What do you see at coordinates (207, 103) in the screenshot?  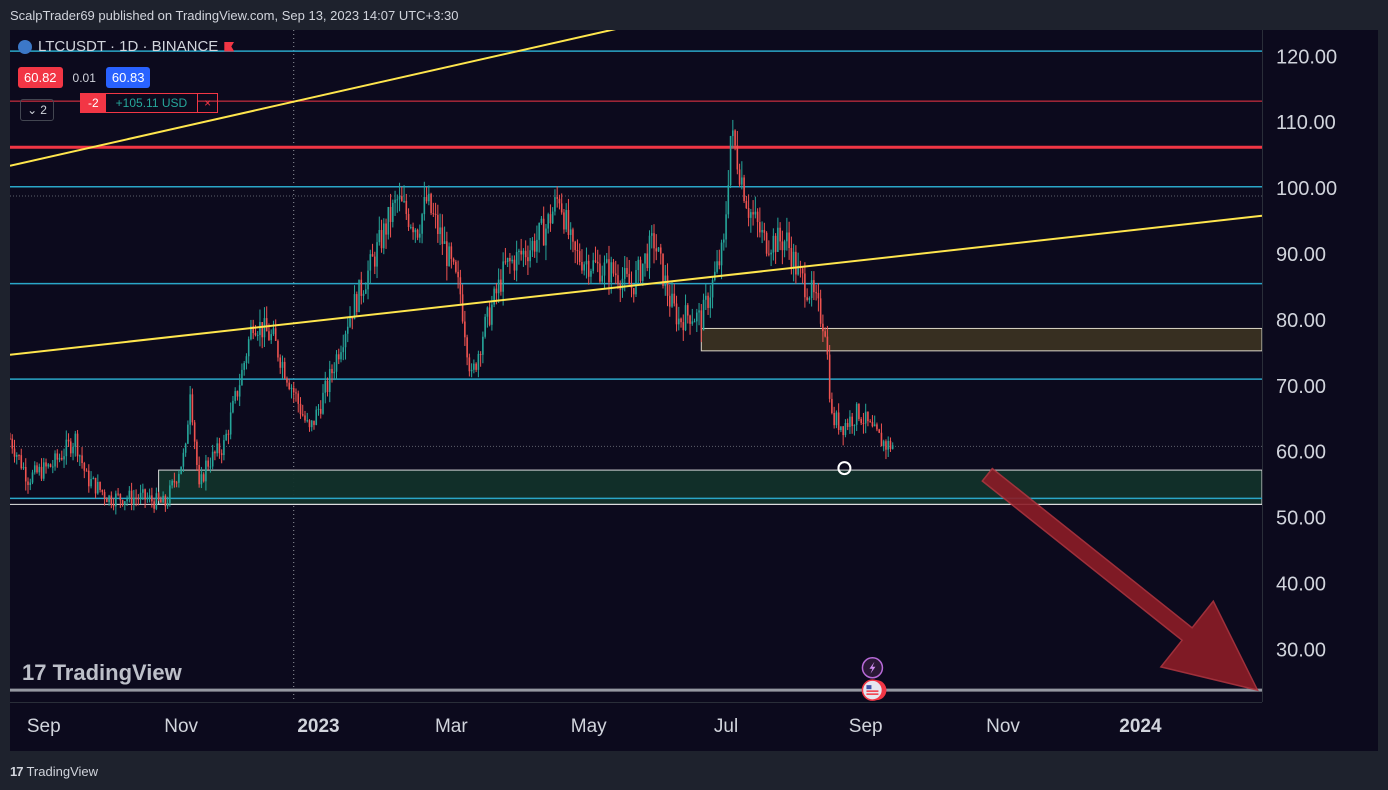 I see `close-position-button: ×` at bounding box center [207, 103].